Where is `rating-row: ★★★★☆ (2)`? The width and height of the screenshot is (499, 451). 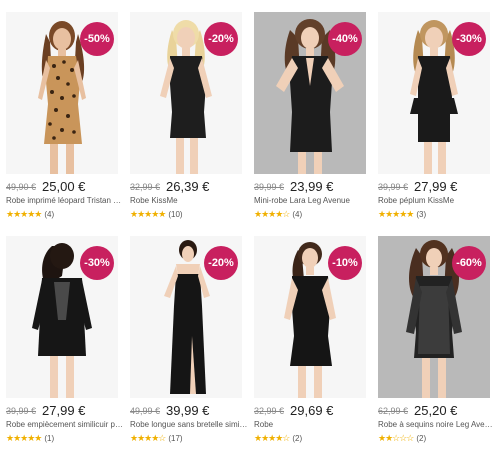 rating-row: ★★★★☆ (2) is located at coordinates (278, 438).